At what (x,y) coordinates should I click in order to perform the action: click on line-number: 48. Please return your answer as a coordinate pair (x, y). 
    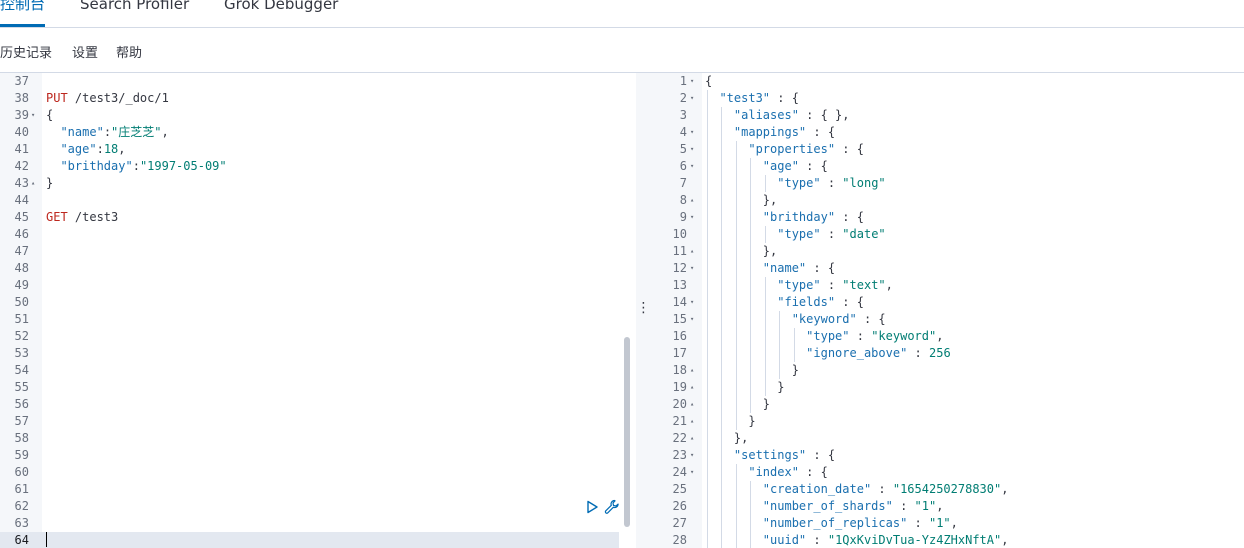
    Looking at the image, I should click on (21, 268).